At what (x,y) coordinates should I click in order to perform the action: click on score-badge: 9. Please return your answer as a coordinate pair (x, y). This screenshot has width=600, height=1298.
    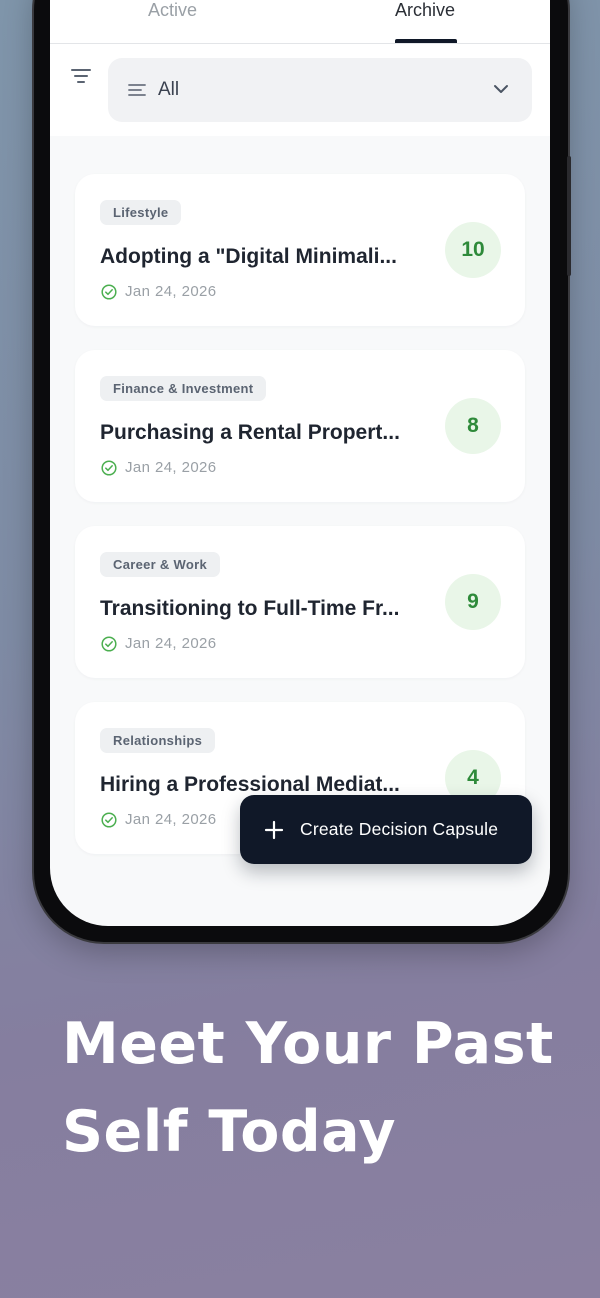
    Looking at the image, I should click on (473, 602).